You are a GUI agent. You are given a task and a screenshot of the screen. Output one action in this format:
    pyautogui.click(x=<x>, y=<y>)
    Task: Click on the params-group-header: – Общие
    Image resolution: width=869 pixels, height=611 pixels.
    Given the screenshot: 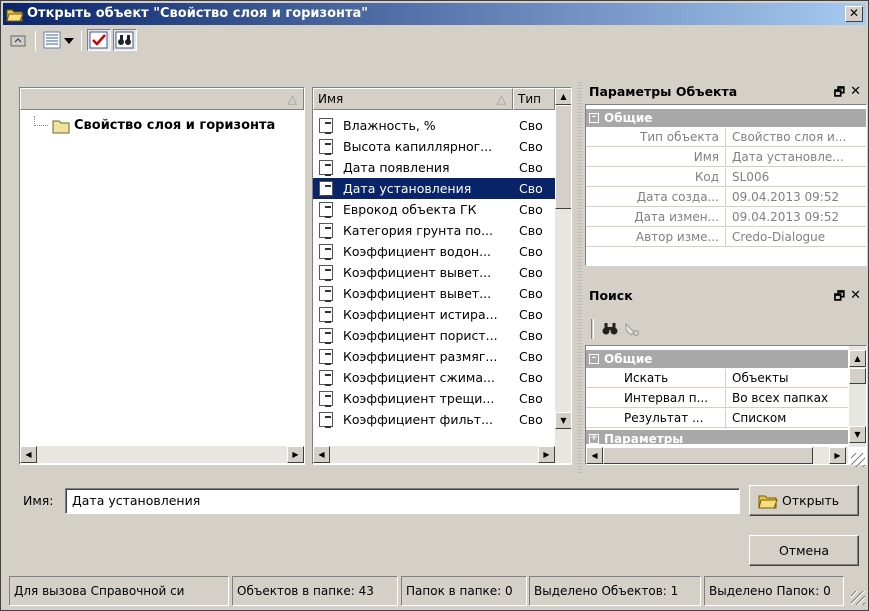 What is the action you would take?
    pyautogui.click(x=726, y=118)
    